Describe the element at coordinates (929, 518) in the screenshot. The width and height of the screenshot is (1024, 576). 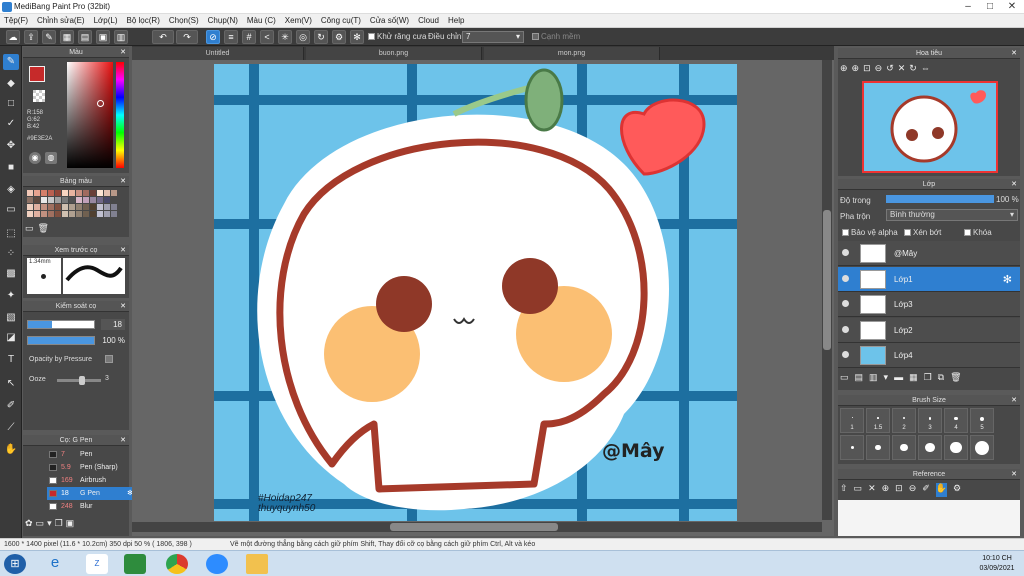
I see `reference-image-area` at that location.